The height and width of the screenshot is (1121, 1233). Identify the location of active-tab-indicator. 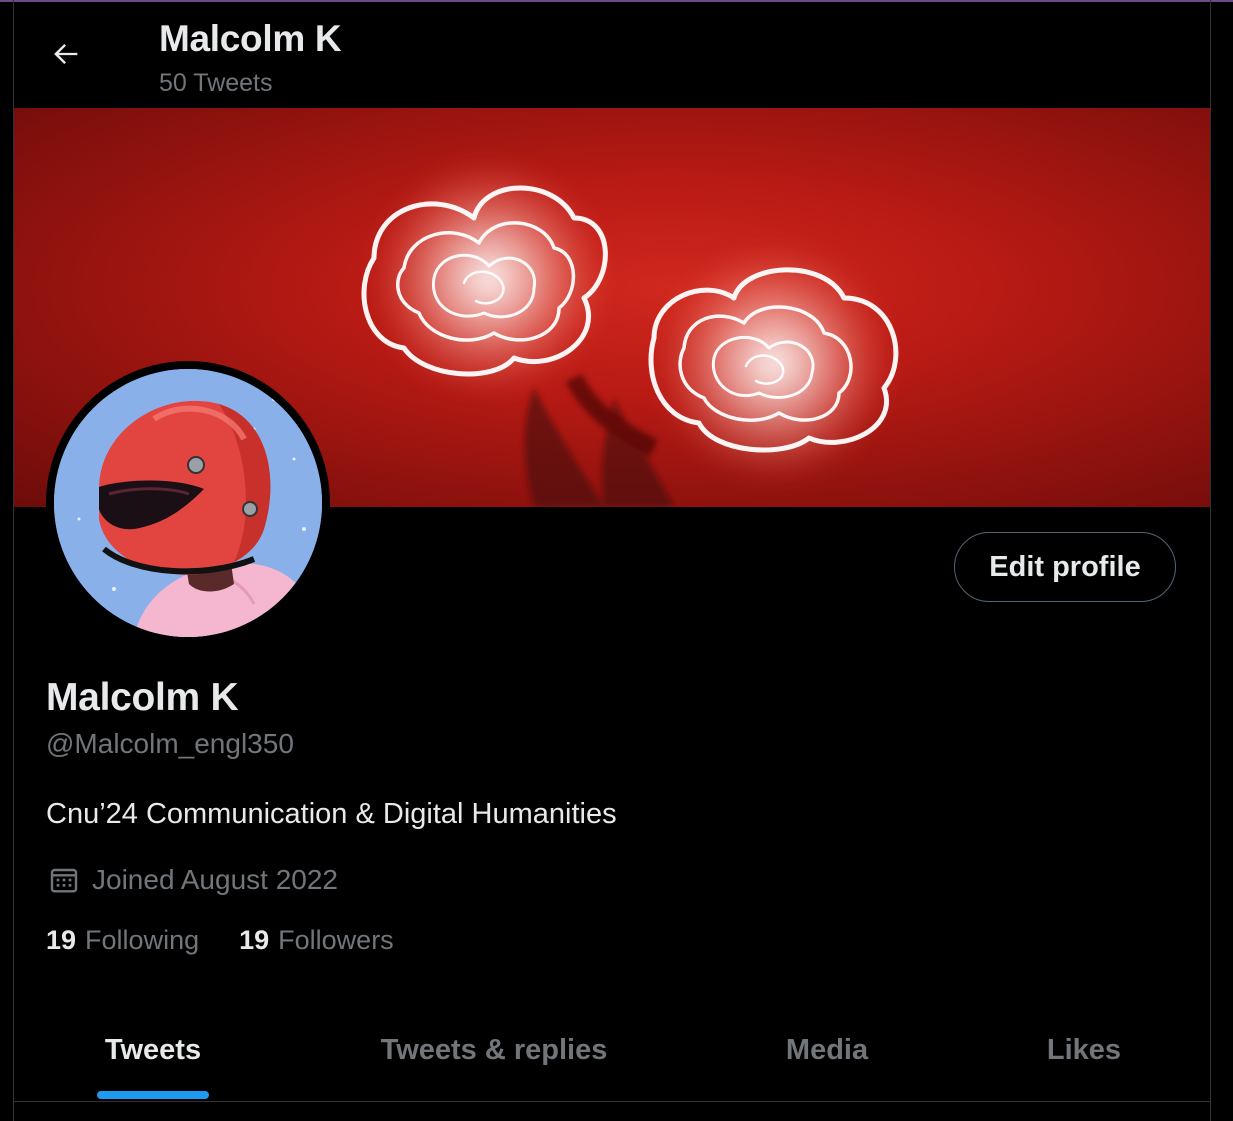
(153, 1095).